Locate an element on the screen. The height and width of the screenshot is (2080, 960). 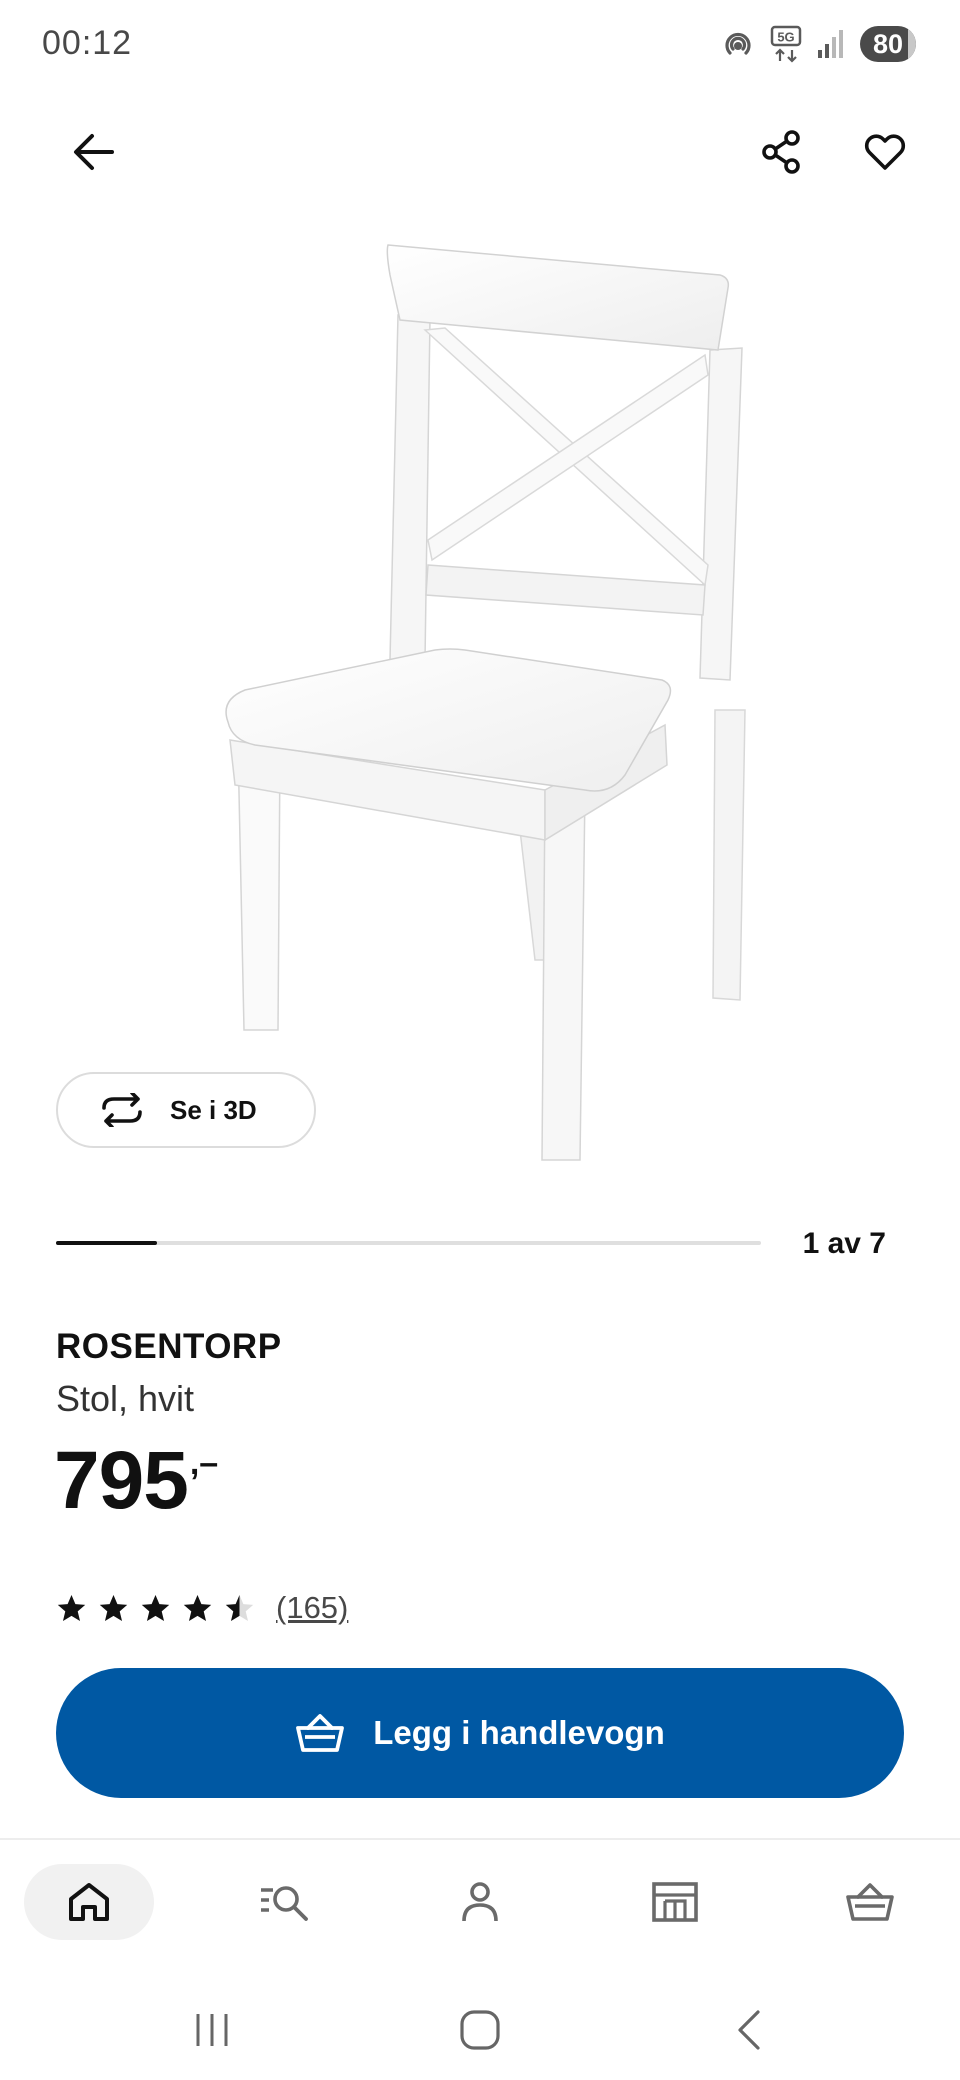
system-back-button is located at coordinates (750, 2030).